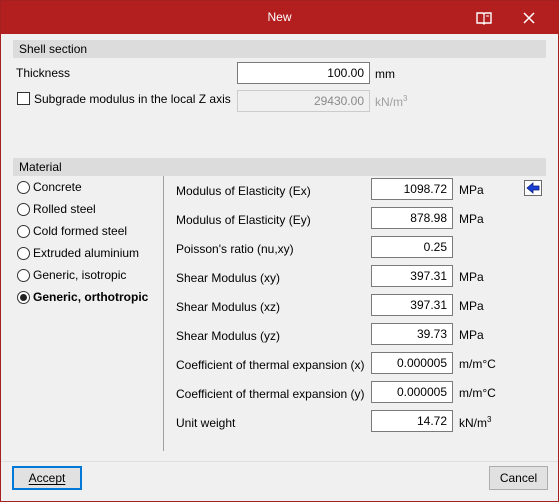 The image size is (559, 502). Describe the element at coordinates (412, 218) in the screenshot. I see `property-value-input: 878.98` at that location.